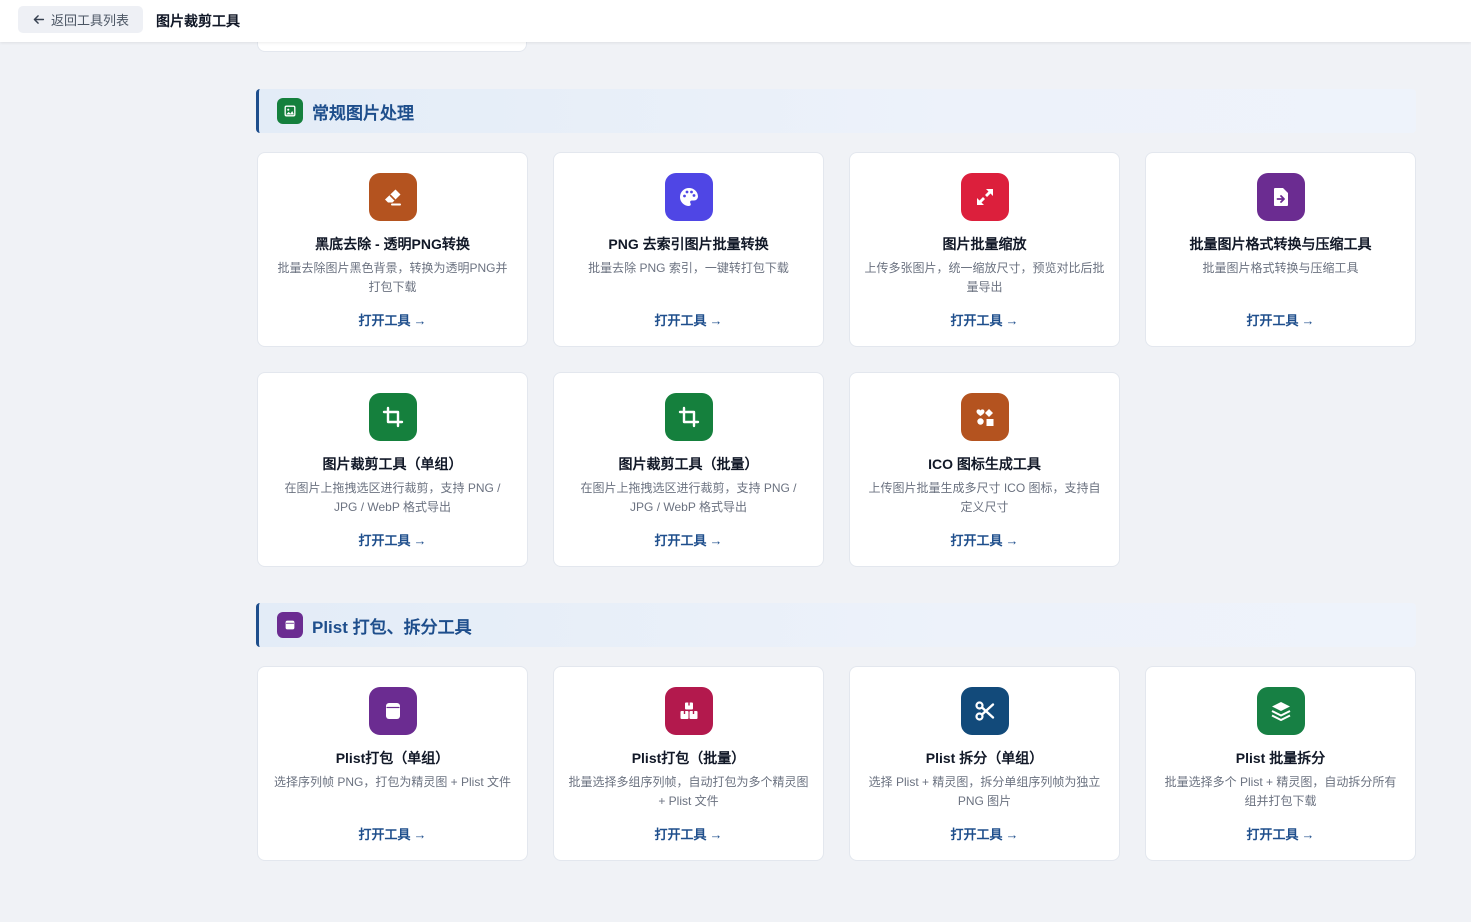 The height and width of the screenshot is (922, 1471). Describe the element at coordinates (392, 758) in the screenshot. I see `card-title: Plist打包（单组）` at that location.